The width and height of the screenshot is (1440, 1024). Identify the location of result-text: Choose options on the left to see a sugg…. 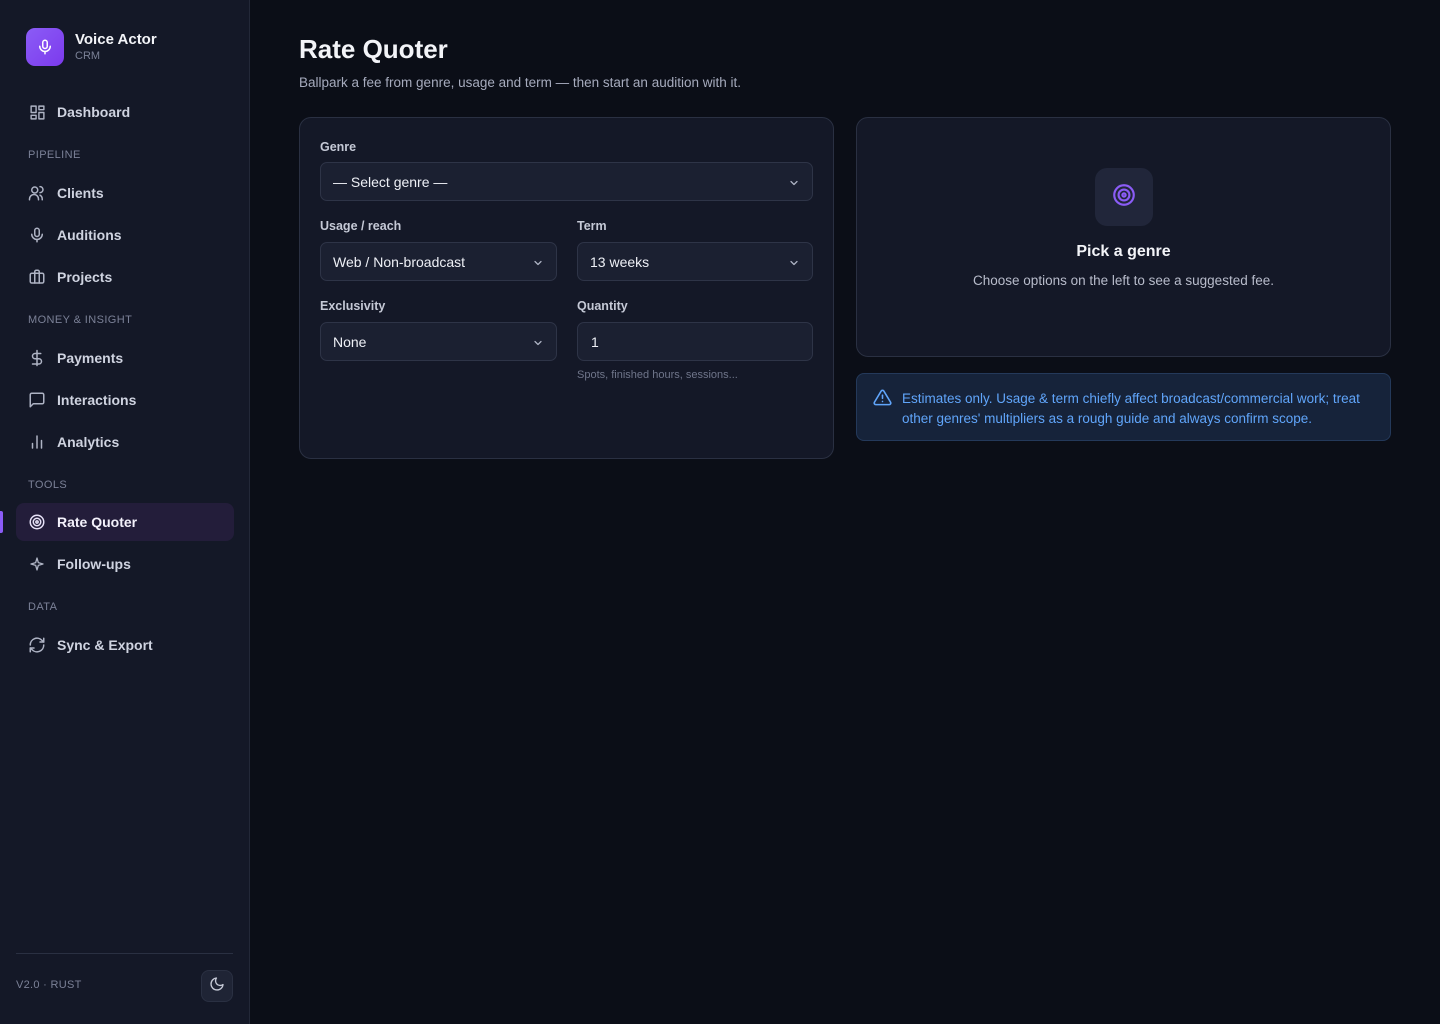
(1123, 280).